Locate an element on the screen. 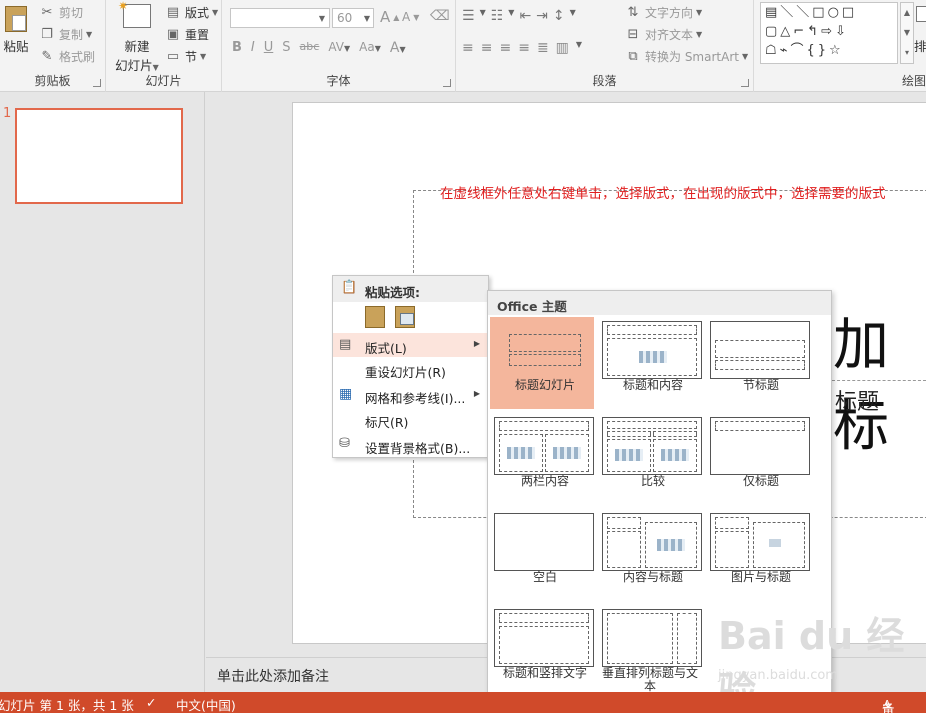 Image resolution: width=926 pixels, height=713 pixels. format-painter-button: ✎ 格式刷 is located at coordinates (66, 56).